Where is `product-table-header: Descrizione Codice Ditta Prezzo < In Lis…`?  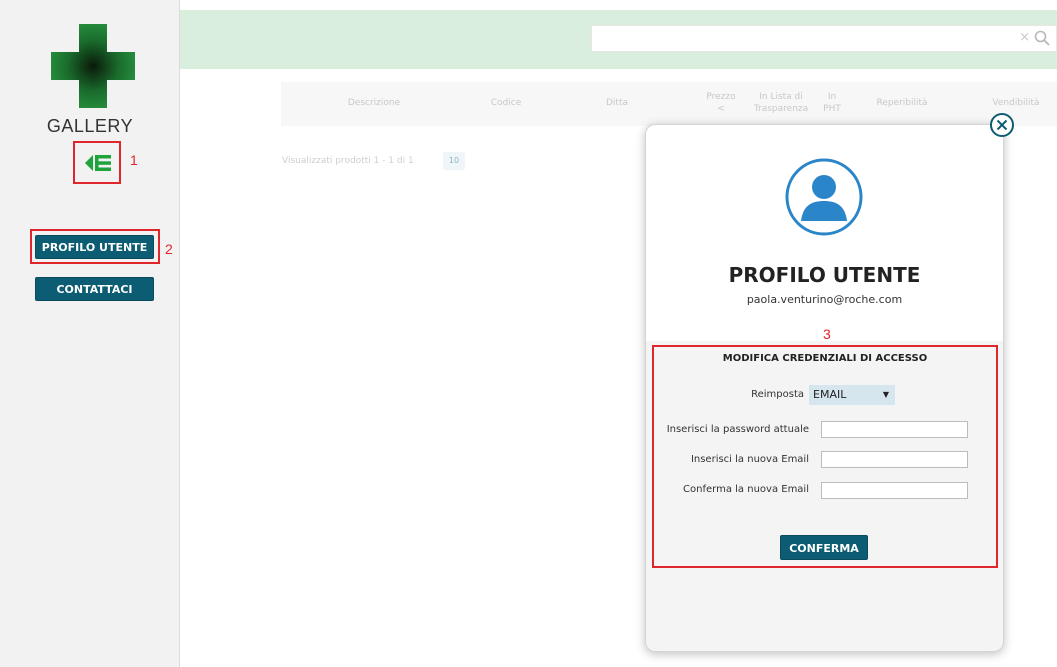
product-table-header: Descrizione Codice Ditta Prezzo < In Lis… is located at coordinates (669, 104).